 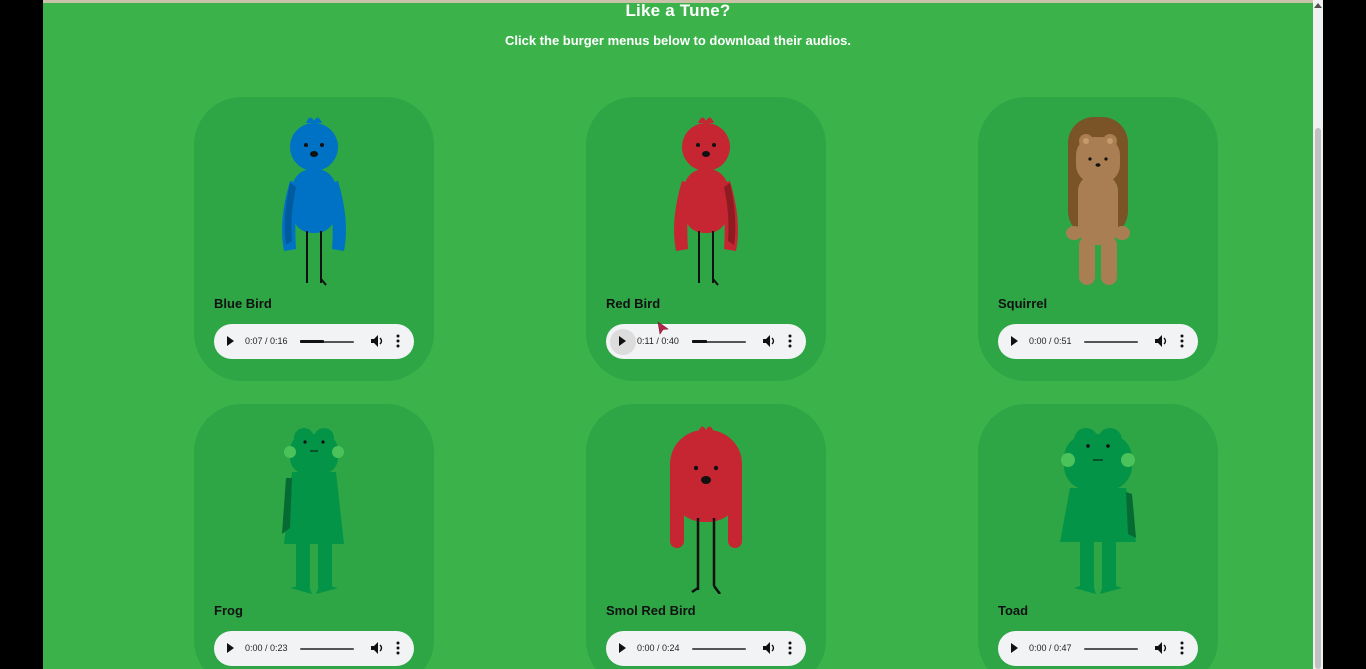 I want to click on character-card-red-bird: Red Bird 0:11 / 0:40, so click(x=706, y=239).